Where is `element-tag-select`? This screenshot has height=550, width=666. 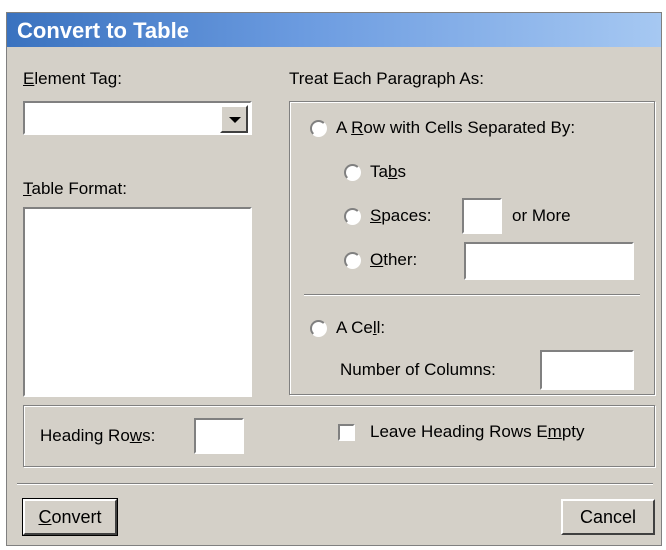
element-tag-select is located at coordinates (137, 118).